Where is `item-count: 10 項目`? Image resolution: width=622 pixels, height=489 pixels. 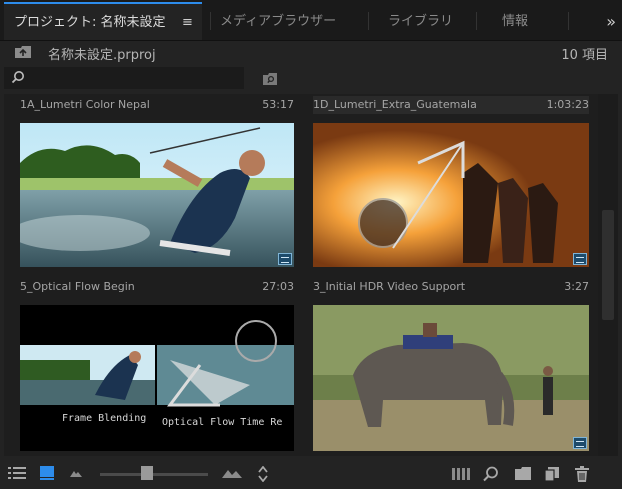 item-count: 10 項目 is located at coordinates (584, 55).